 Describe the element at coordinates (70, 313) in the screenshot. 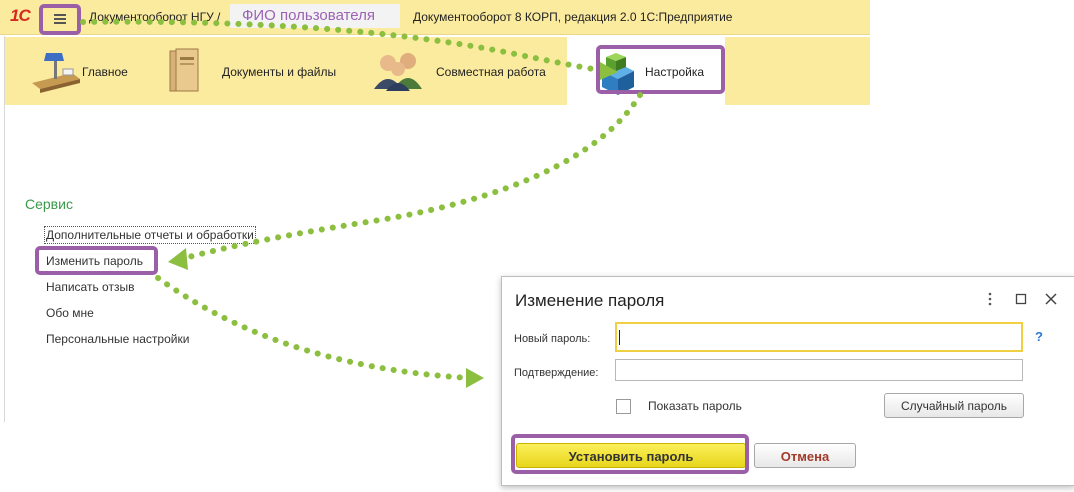

I see `command-about-me: Обо мне` at that location.